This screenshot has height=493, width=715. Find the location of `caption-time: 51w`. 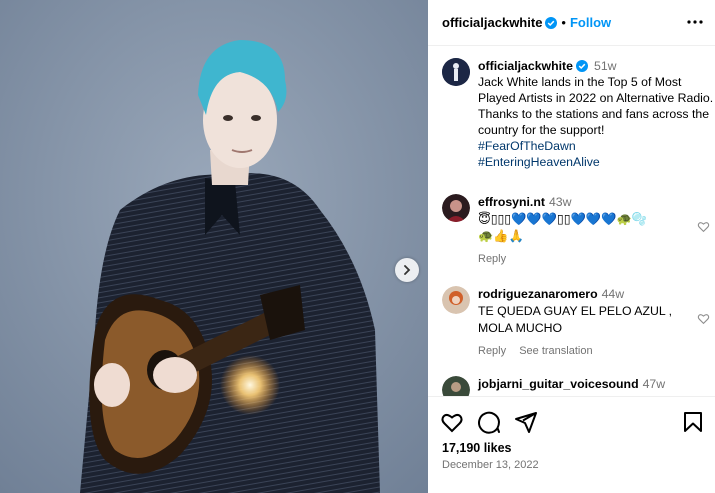

caption-time: 51w is located at coordinates (605, 66).